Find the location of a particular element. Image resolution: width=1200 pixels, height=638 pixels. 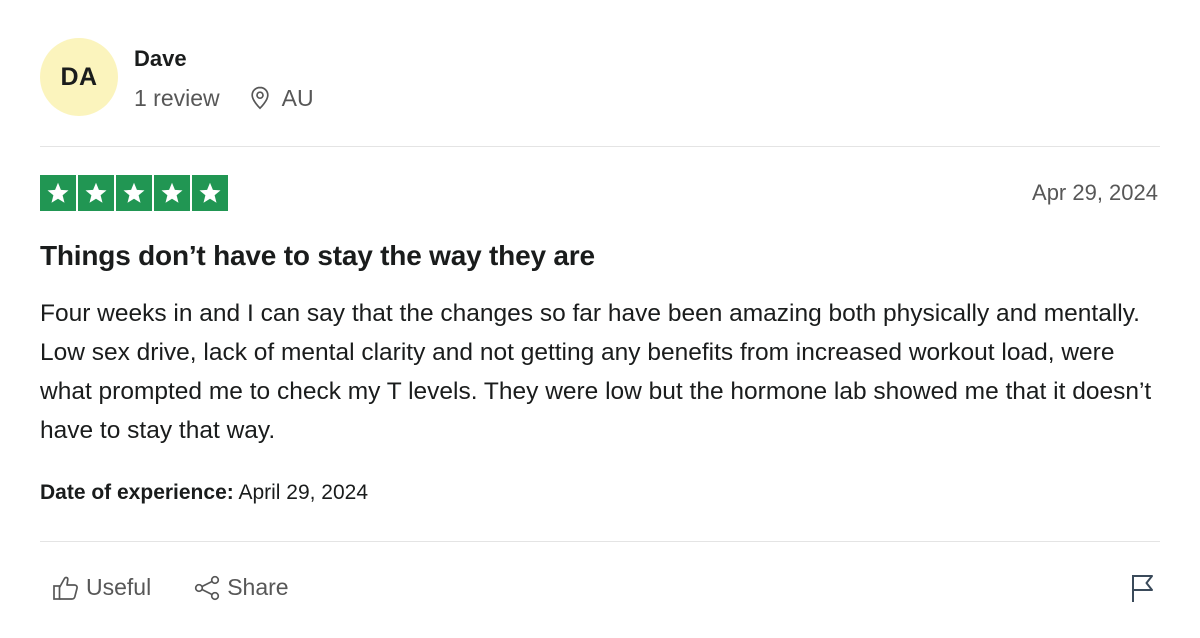

thumbs-up-icon is located at coordinates (65, 588).